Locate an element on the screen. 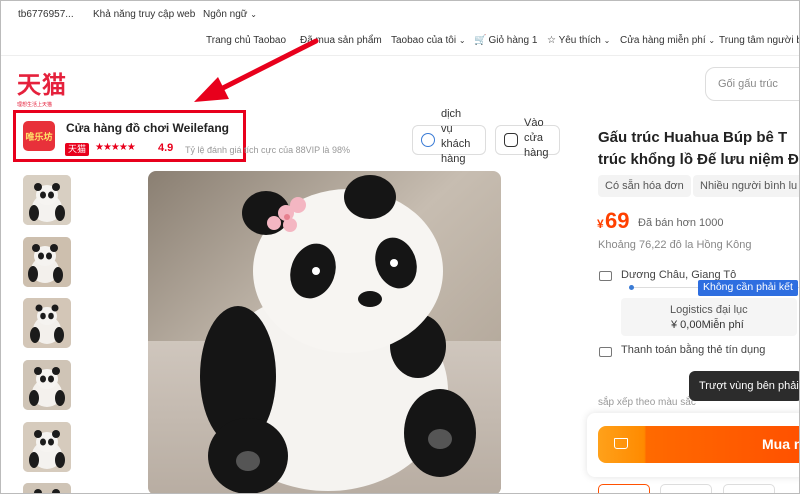 This screenshot has height=494, width=800. customer-service-line2: vụ is located at coordinates (447, 129).